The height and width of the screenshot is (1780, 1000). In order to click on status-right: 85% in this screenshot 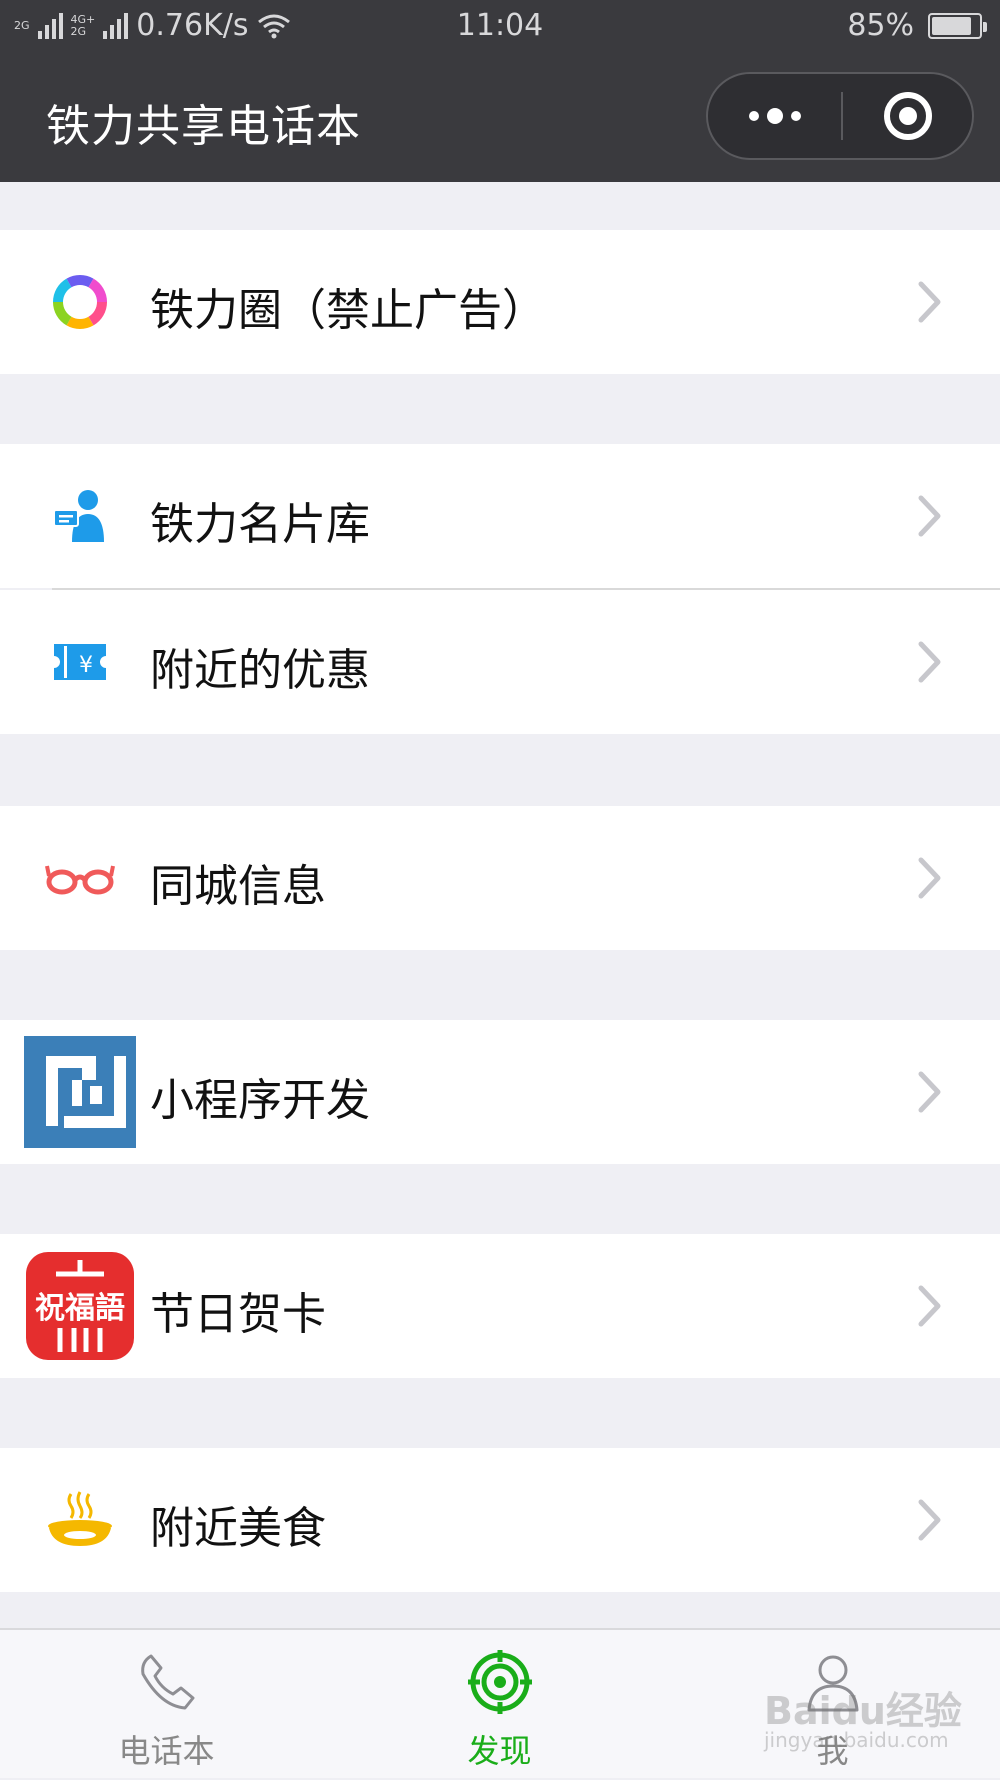, I will do `click(917, 25)`.